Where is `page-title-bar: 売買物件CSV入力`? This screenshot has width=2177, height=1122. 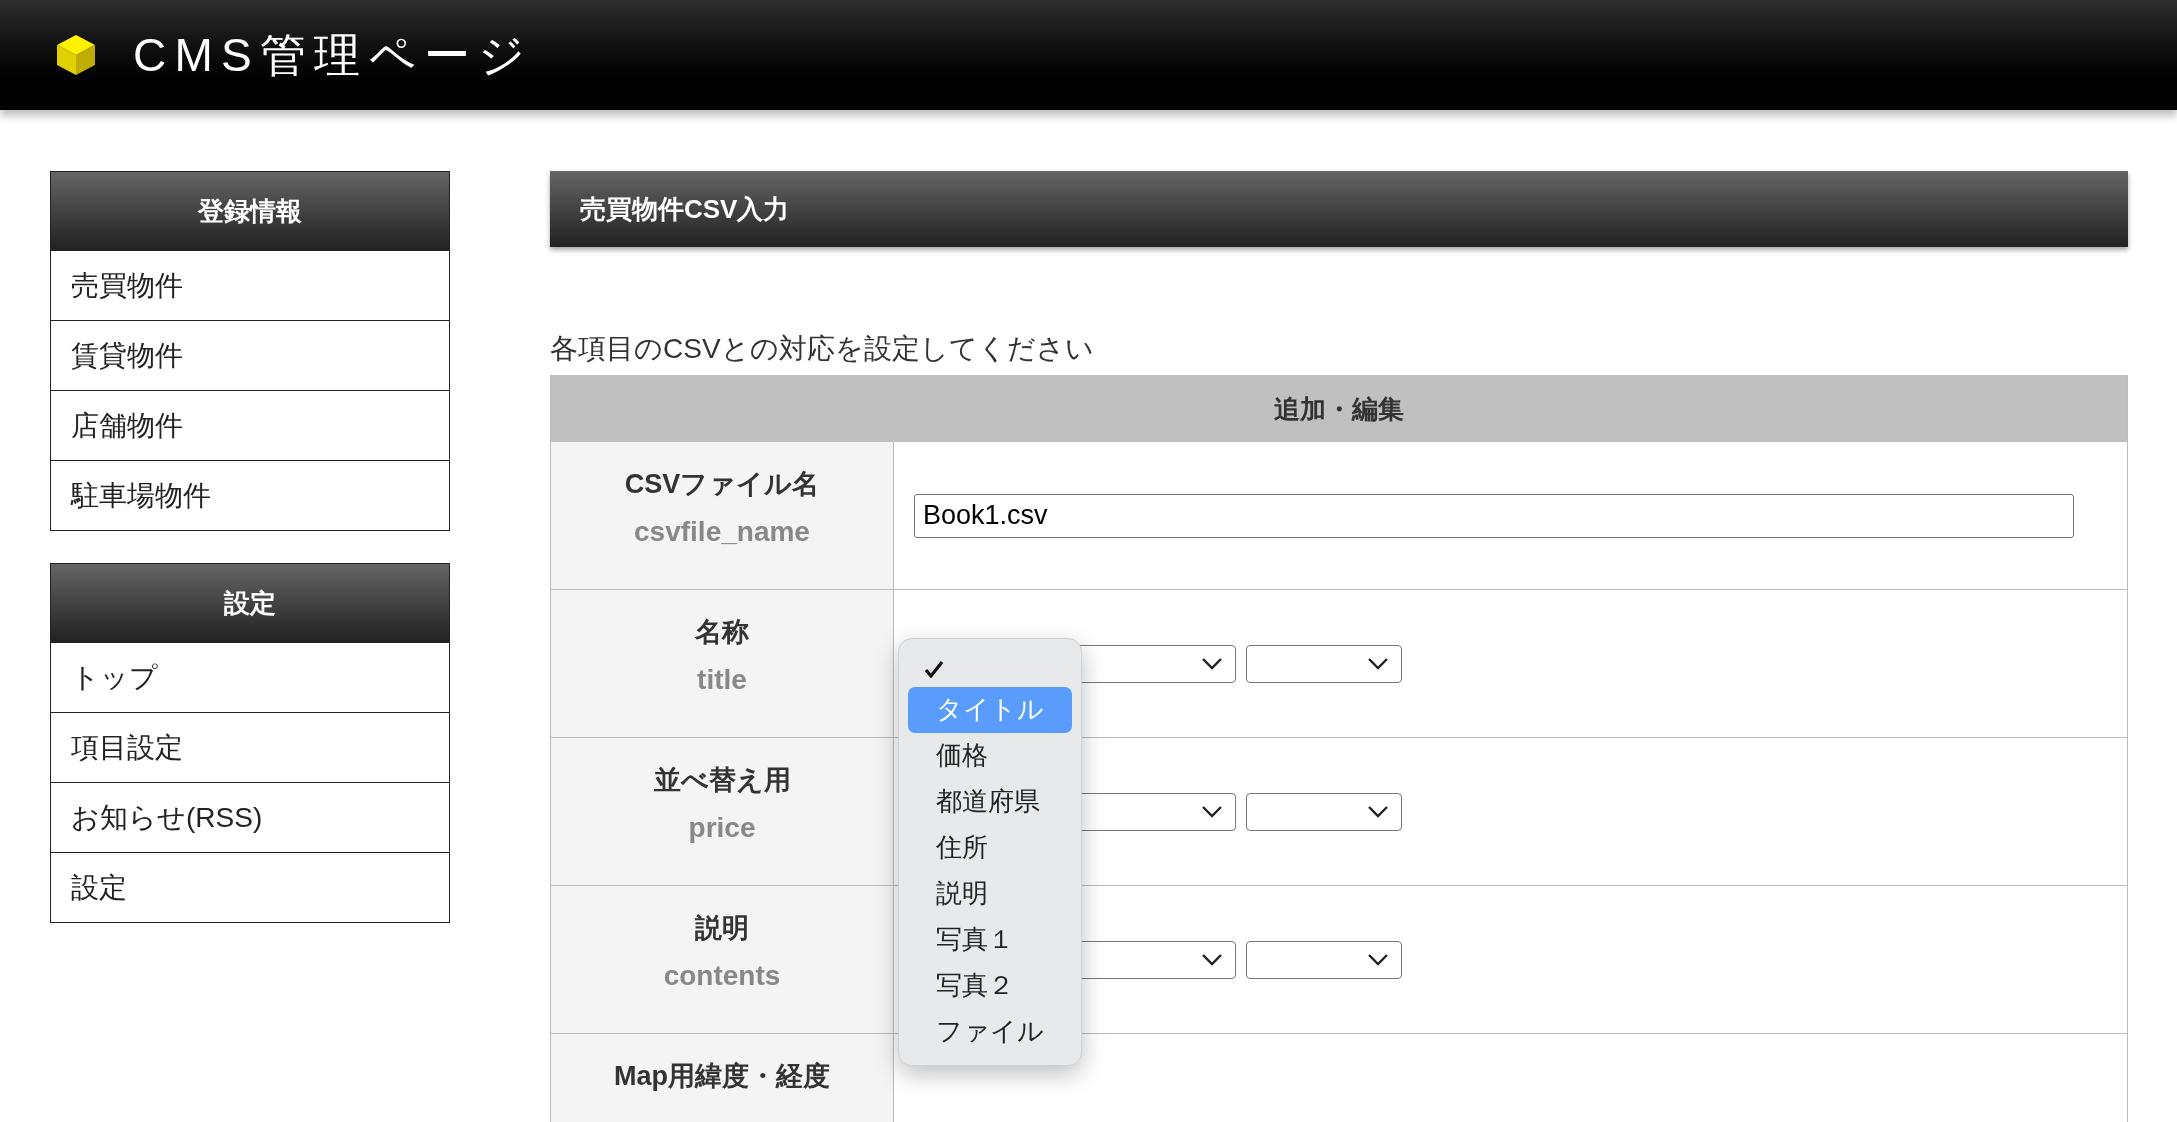
page-title-bar: 売買物件CSV入力 is located at coordinates (1339, 209).